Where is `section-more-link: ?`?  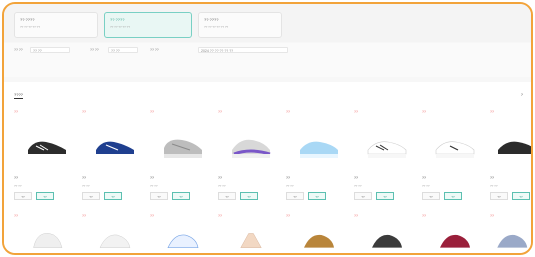
section-more-link: ? is located at coordinates (522, 94).